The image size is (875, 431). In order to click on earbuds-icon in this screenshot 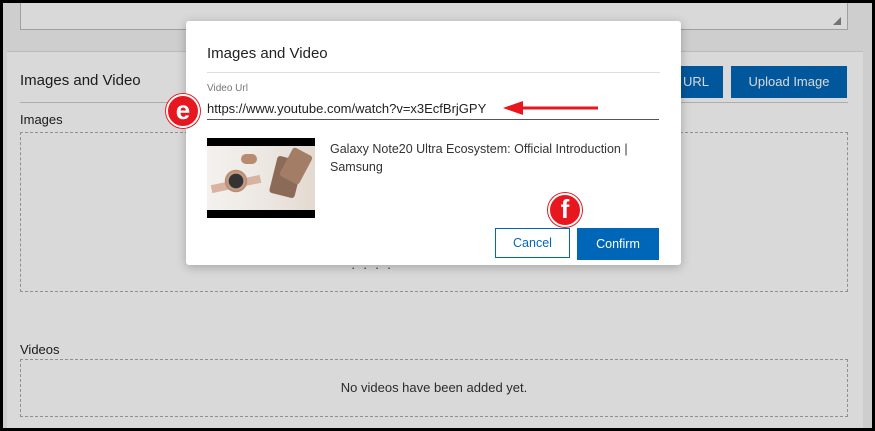, I will do `click(249, 159)`.